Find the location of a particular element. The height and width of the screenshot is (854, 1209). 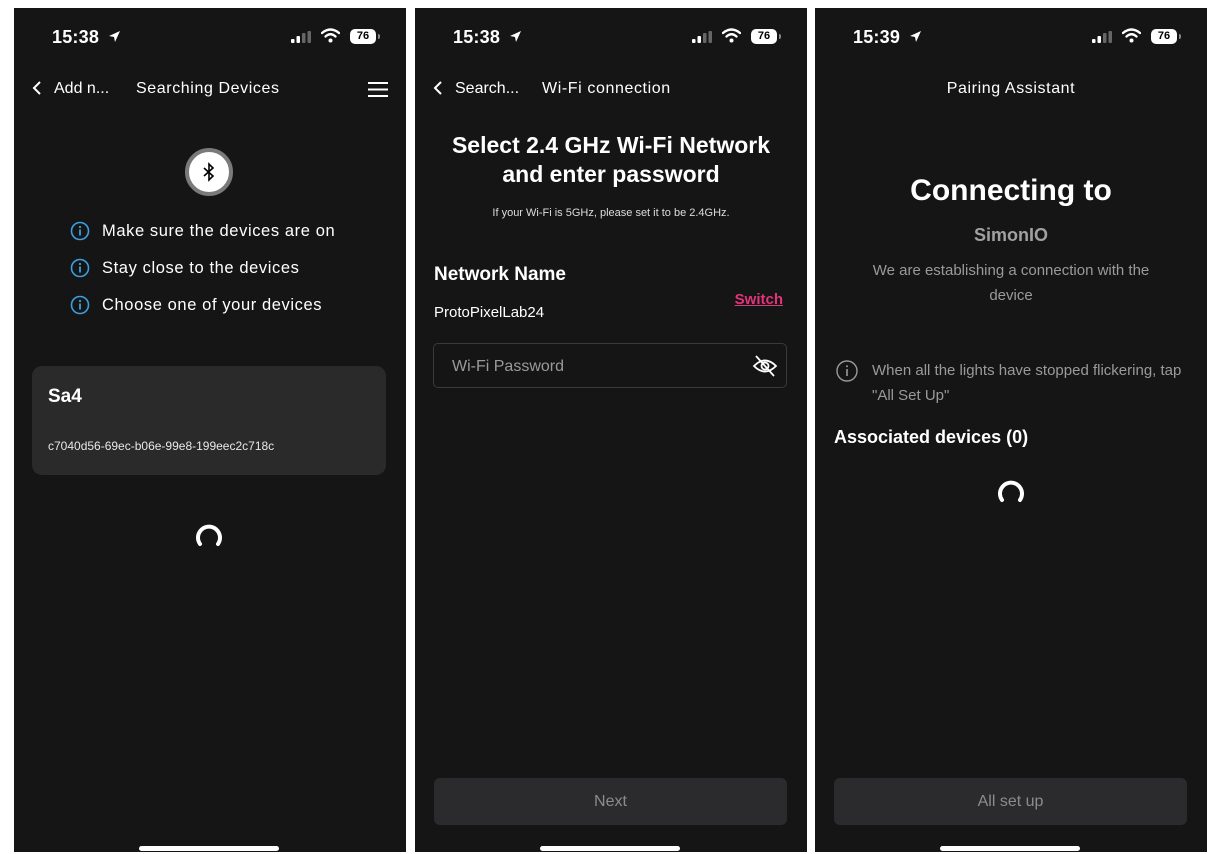

nav-bar: Search... Wi-Fi connection is located at coordinates (611, 89).